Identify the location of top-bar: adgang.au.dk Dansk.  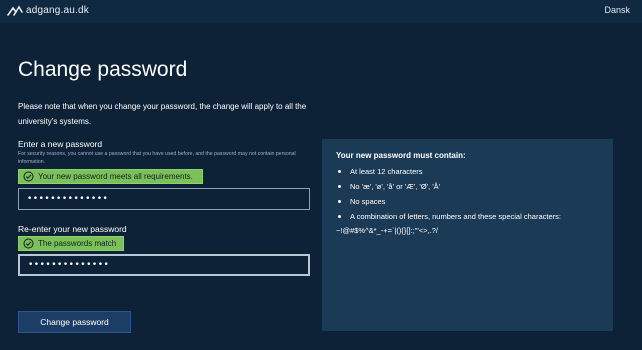
(321, 11).